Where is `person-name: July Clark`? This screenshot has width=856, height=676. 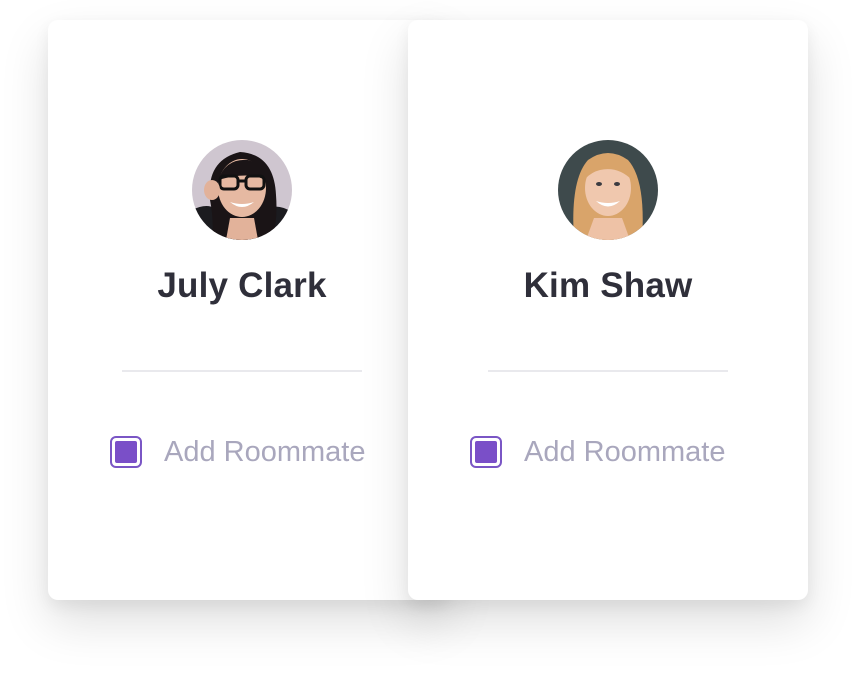
person-name: July Clark is located at coordinates (242, 285).